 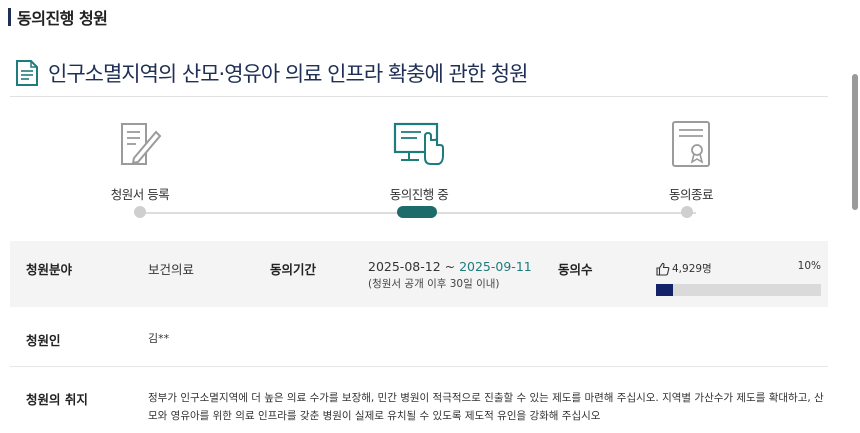 What do you see at coordinates (57, 399) in the screenshot?
I see `purpose-label: 청원의 취지` at bounding box center [57, 399].